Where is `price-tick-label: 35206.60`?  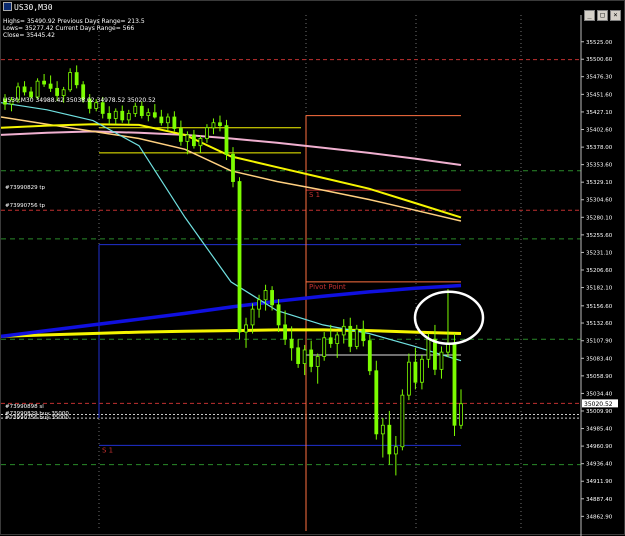 price-tick-label: 35206.60 is located at coordinates (599, 271).